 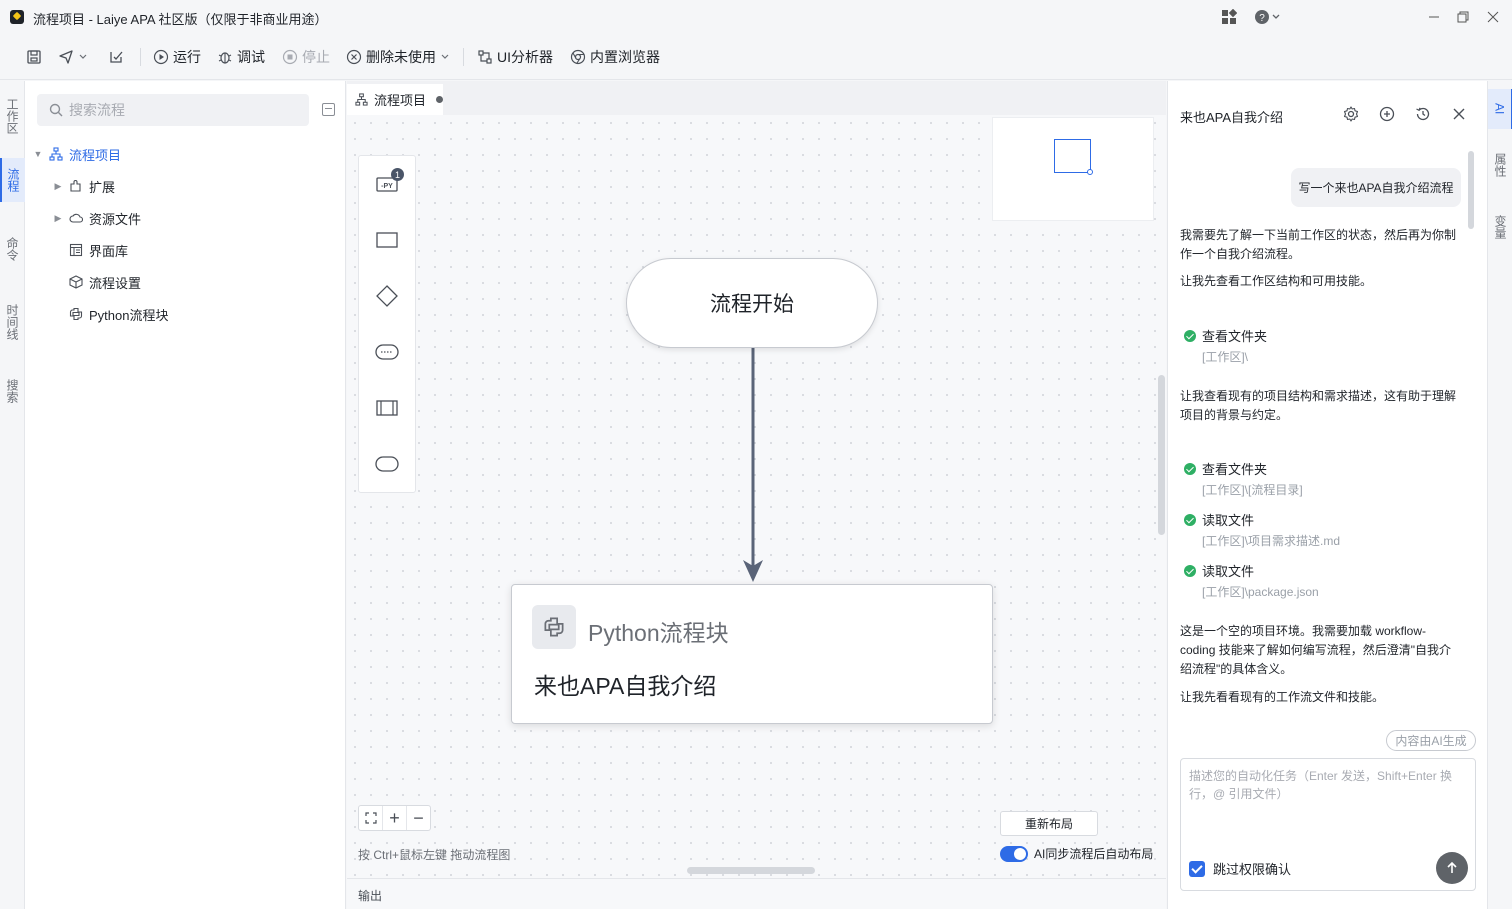 I want to click on diamond-shape-icon, so click(x=387, y=296).